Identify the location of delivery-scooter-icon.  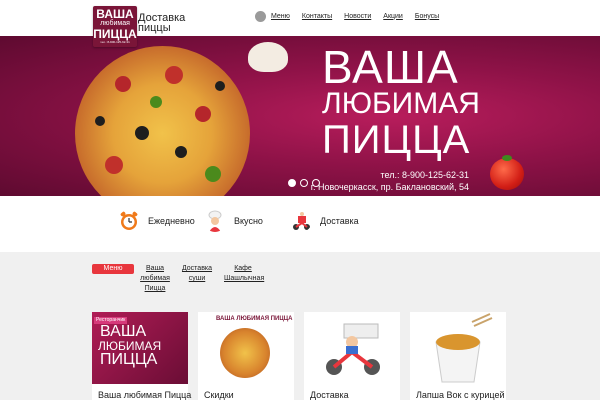
(353, 349).